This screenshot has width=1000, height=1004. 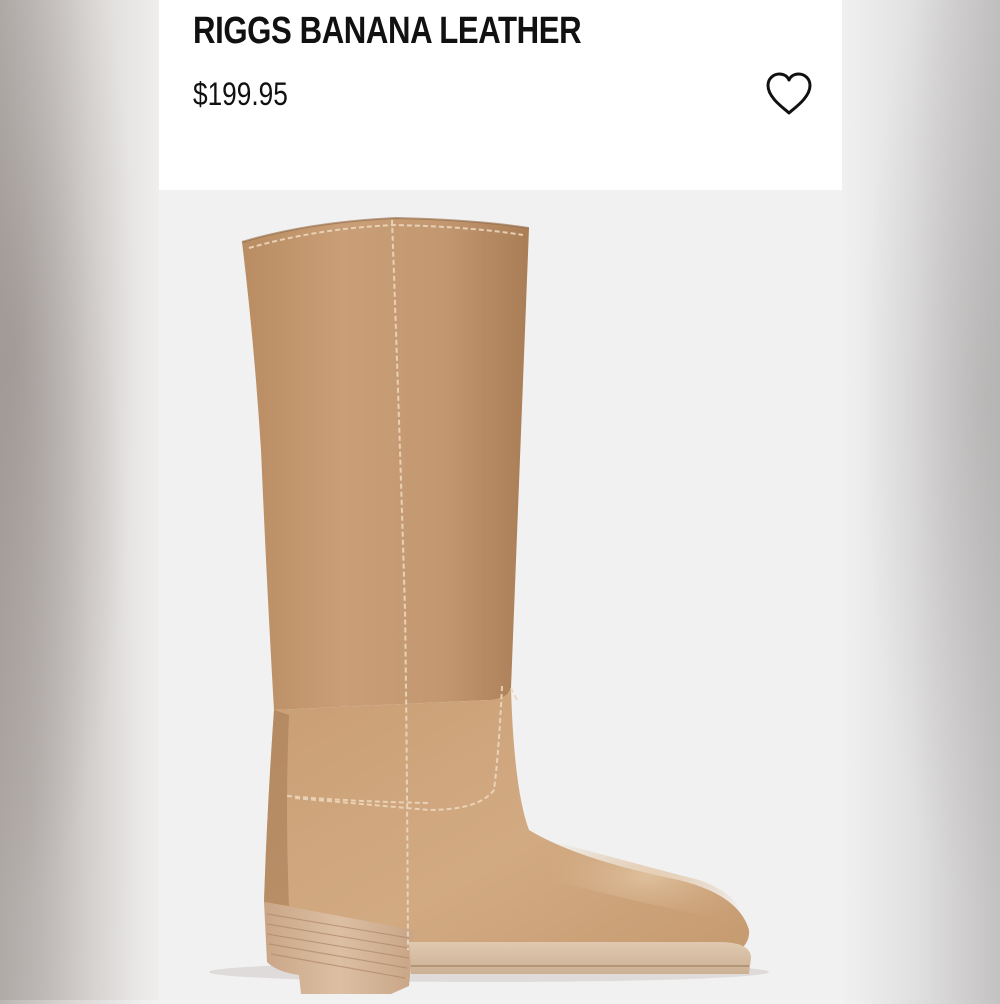 What do you see at coordinates (387, 31) in the screenshot?
I see `product-title: RIGGS BANANA LEATHER` at bounding box center [387, 31].